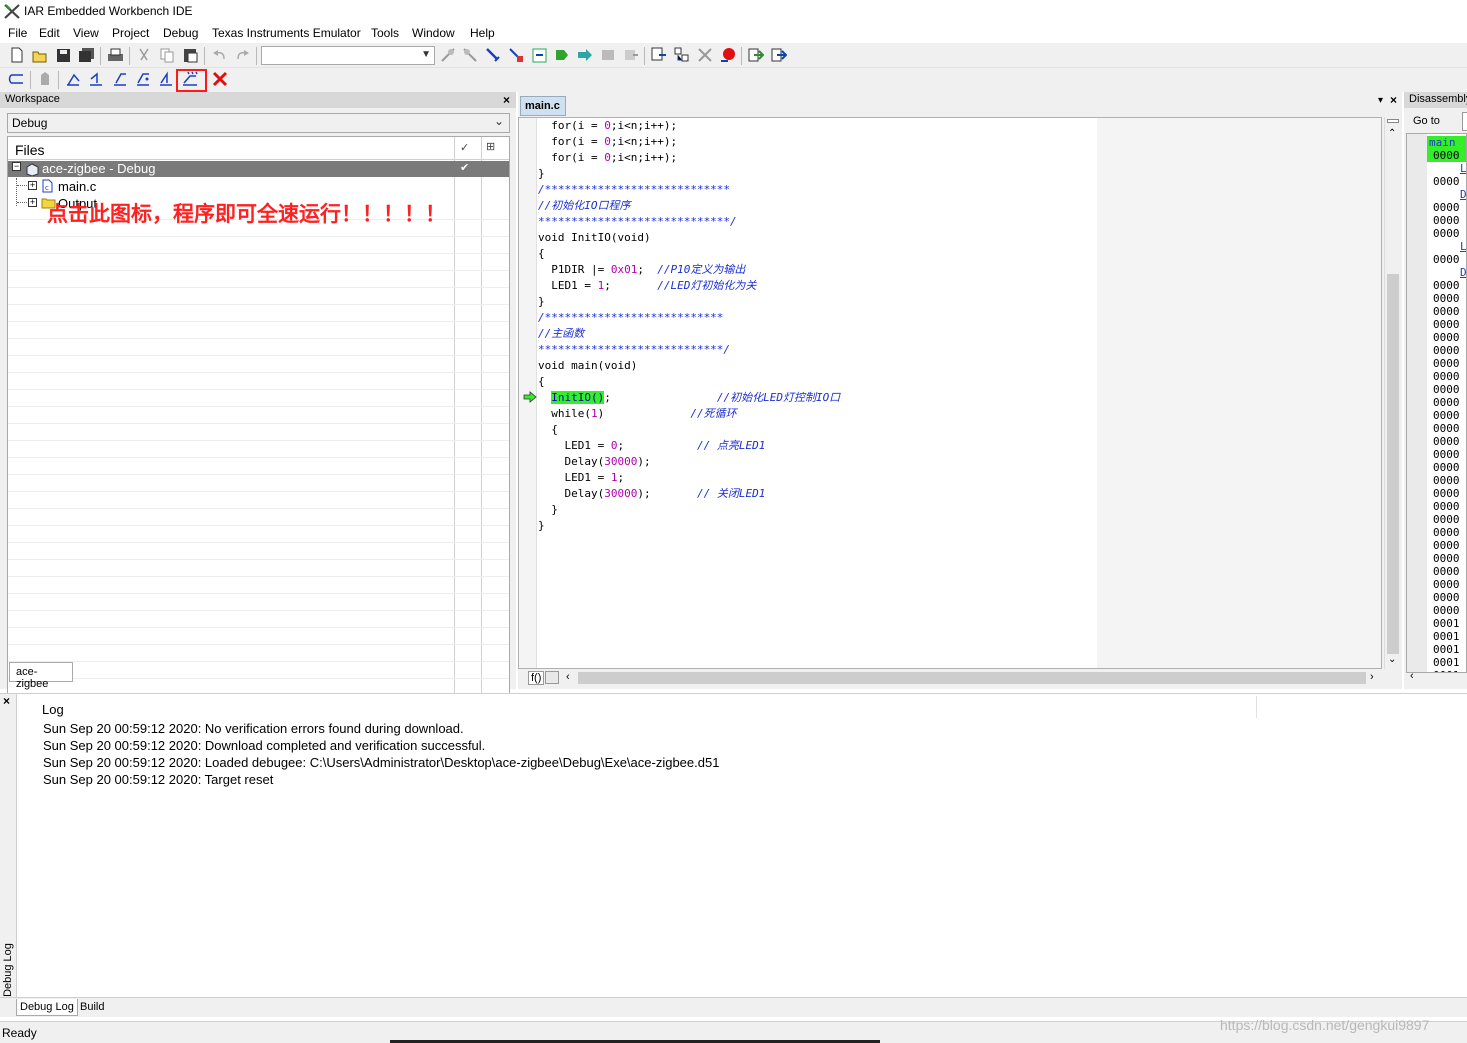  What do you see at coordinates (258, 159) in the screenshot?
I see `header-divider` at bounding box center [258, 159].